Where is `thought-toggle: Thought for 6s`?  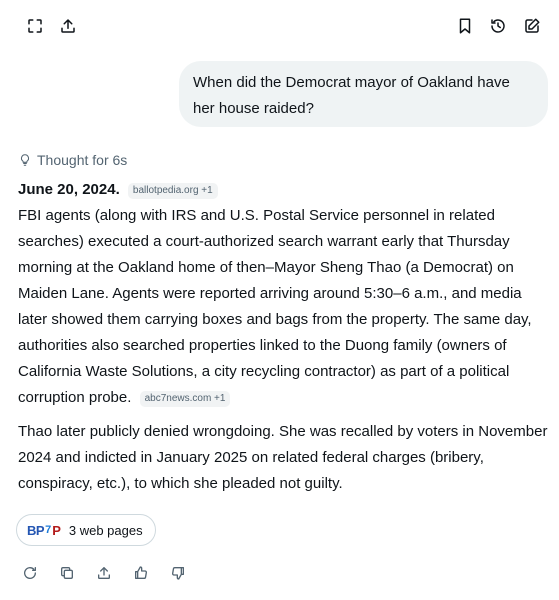
thought-toggle: Thought for 6s is located at coordinates (72, 160).